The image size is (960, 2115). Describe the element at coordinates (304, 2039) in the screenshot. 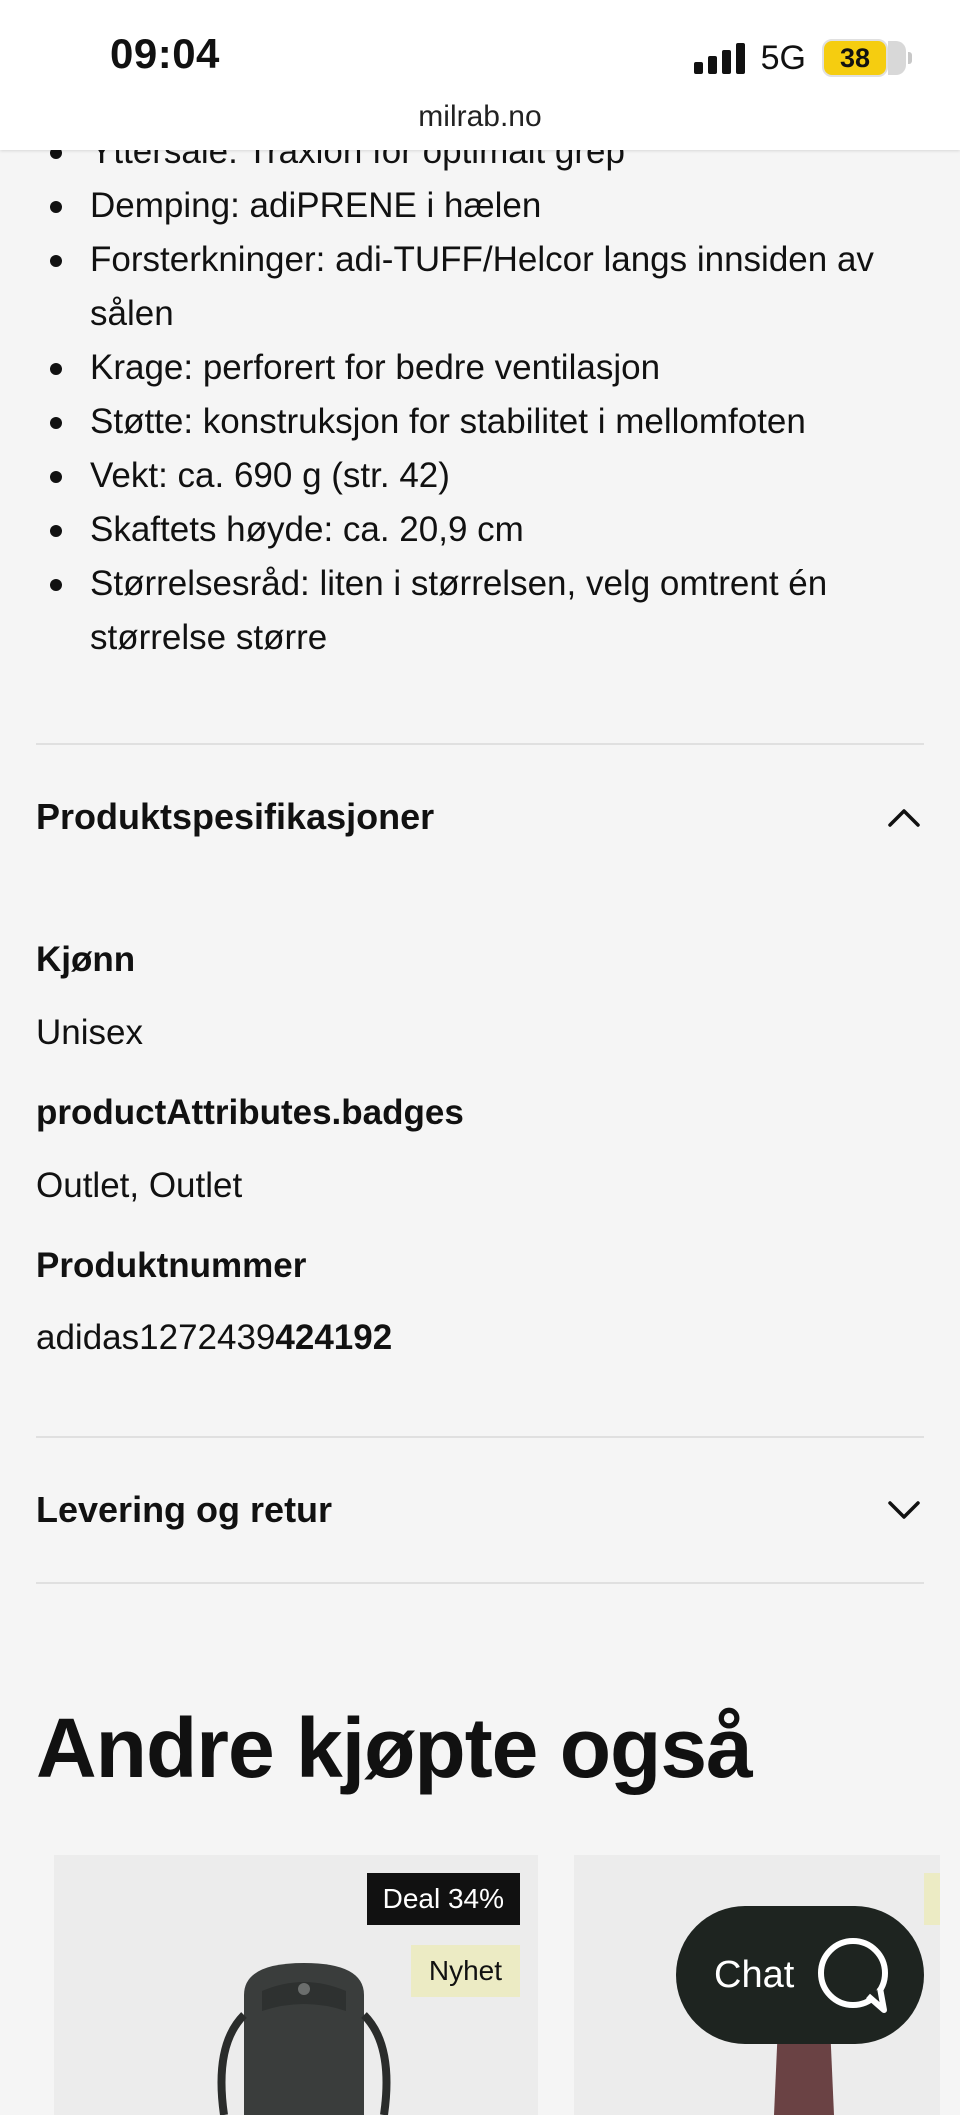

I see `backpack-image` at that location.